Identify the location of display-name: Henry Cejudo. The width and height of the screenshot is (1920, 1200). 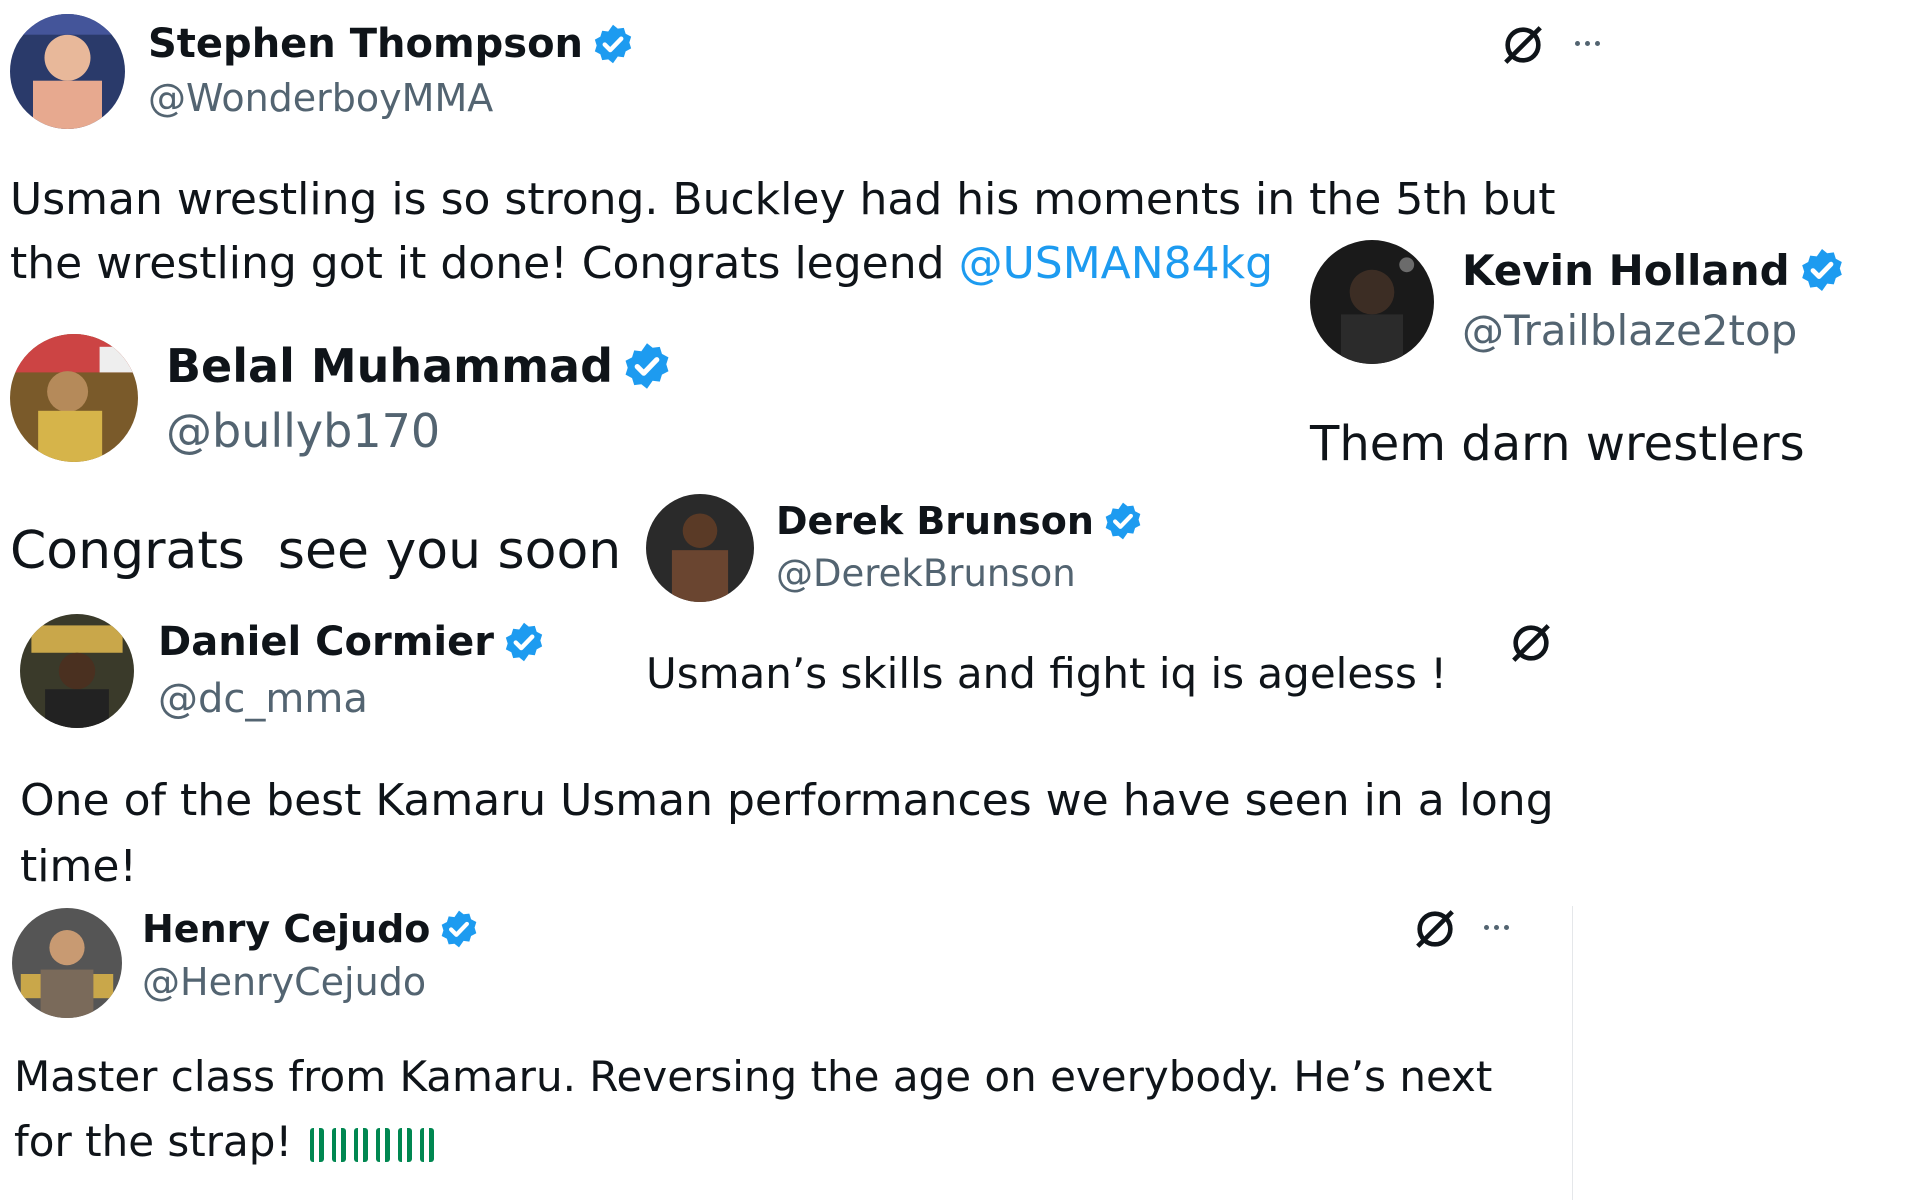
(311, 929).